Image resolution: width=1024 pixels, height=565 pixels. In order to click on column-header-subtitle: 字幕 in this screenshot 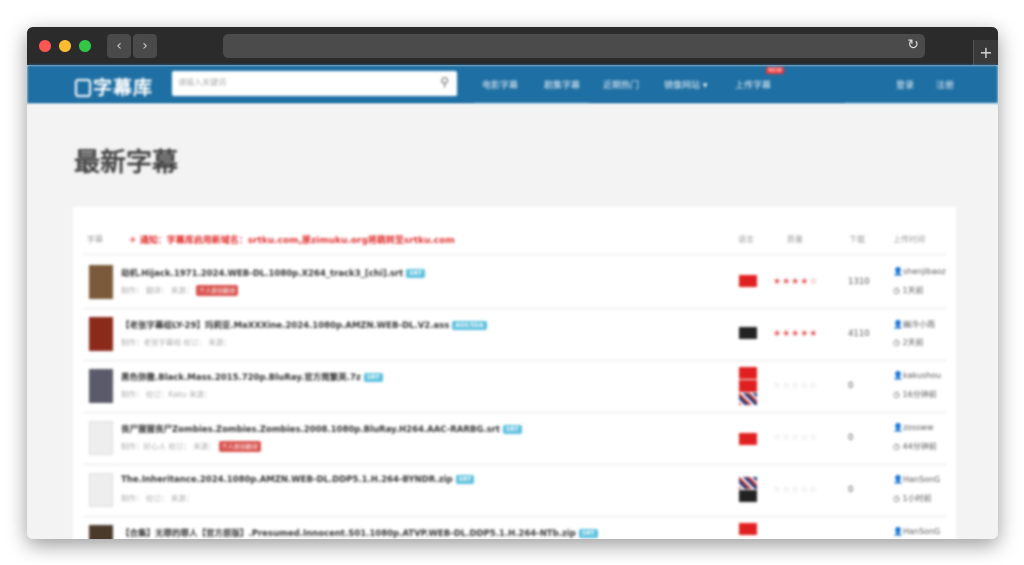, I will do `click(95, 239)`.